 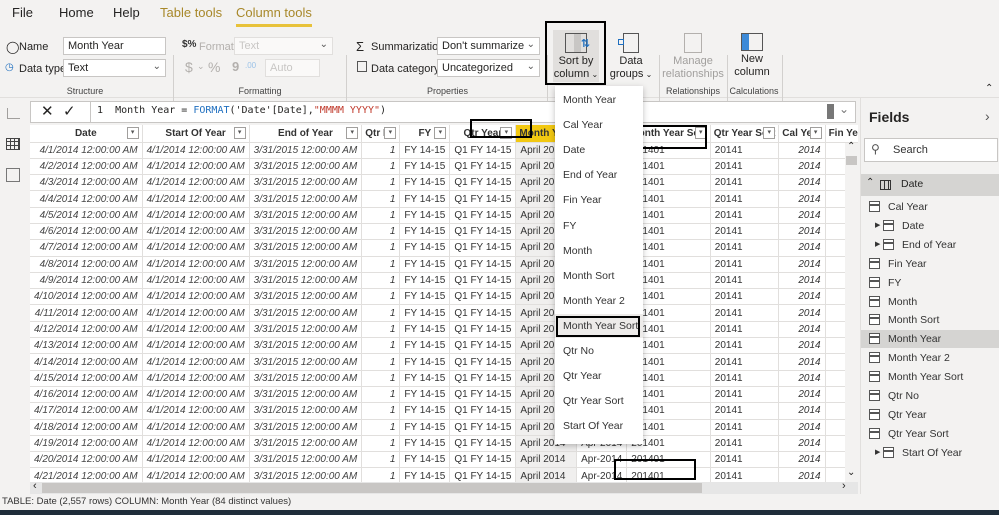 What do you see at coordinates (13, 175) in the screenshot?
I see `model-view-icon` at bounding box center [13, 175].